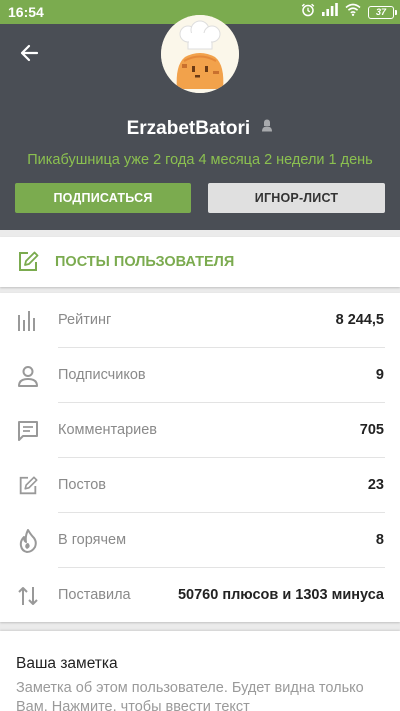 The height and width of the screenshot is (711, 400). Describe the element at coordinates (102, 375) in the screenshot. I see `stat-label: Подписчиков` at that location.